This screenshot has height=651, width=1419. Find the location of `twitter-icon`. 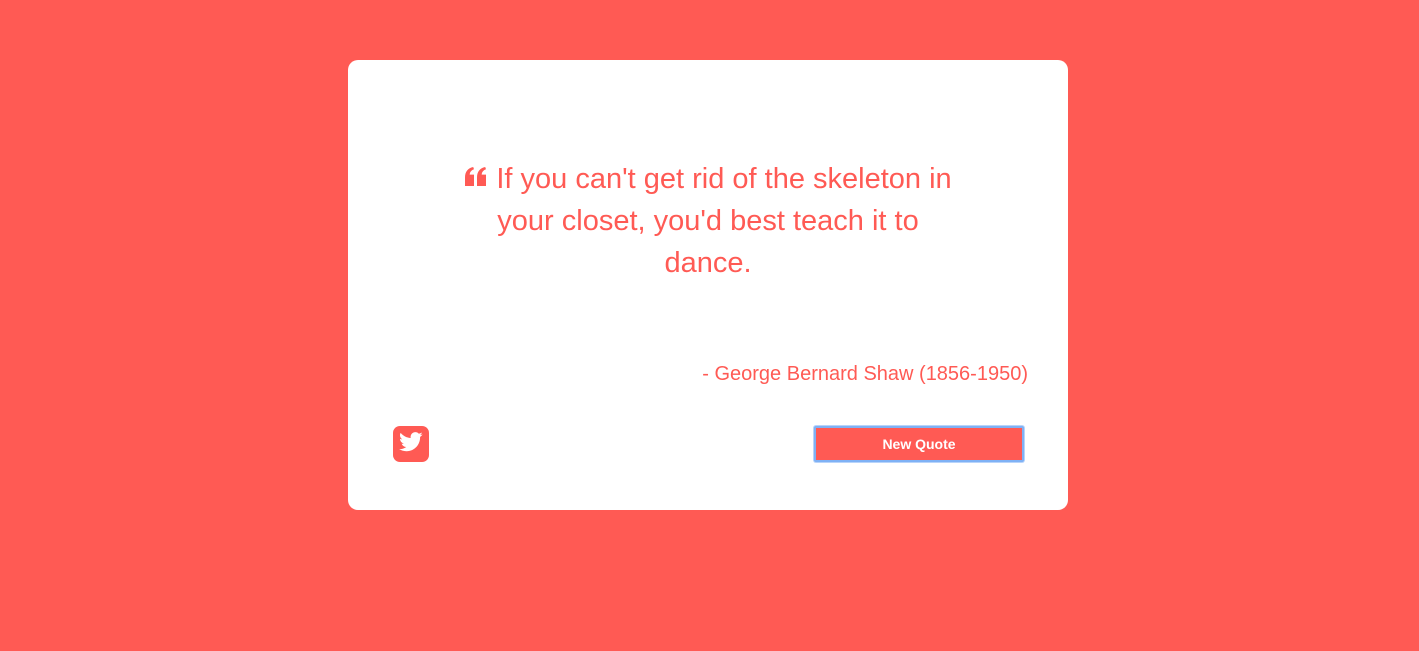

twitter-icon is located at coordinates (411, 444).